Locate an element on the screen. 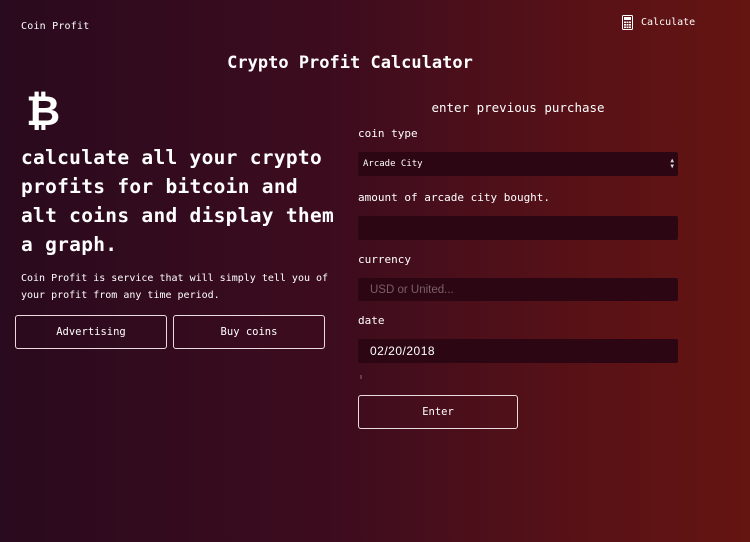 This screenshot has height=542, width=750. nav-calculate-label: Calculate is located at coordinates (668, 22).